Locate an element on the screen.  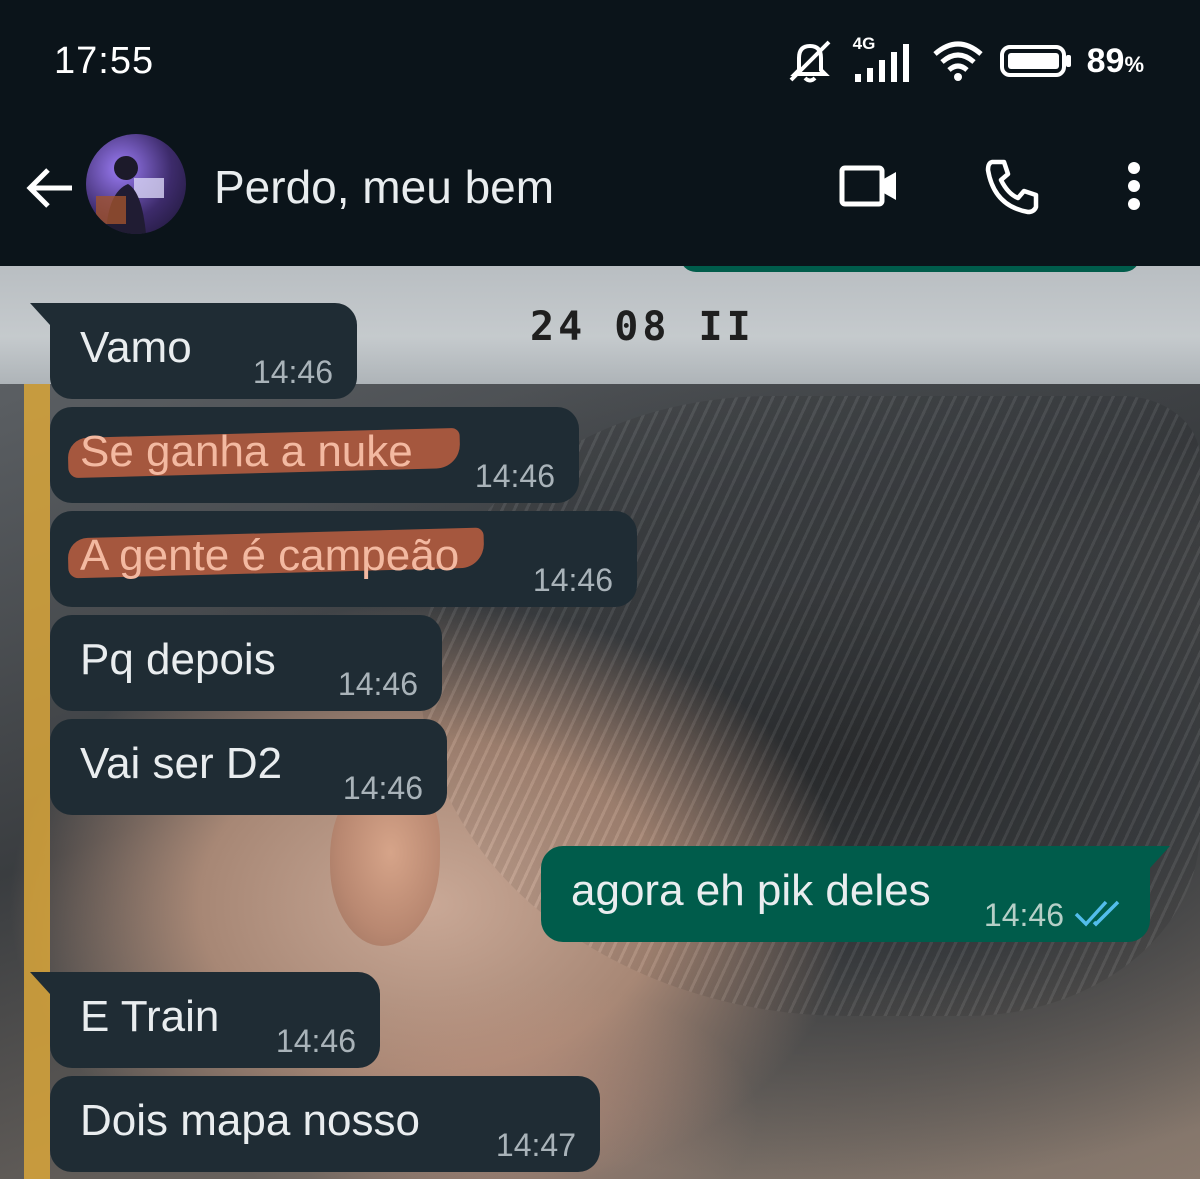
message-text: Vai ser D2 is located at coordinates (181, 763).